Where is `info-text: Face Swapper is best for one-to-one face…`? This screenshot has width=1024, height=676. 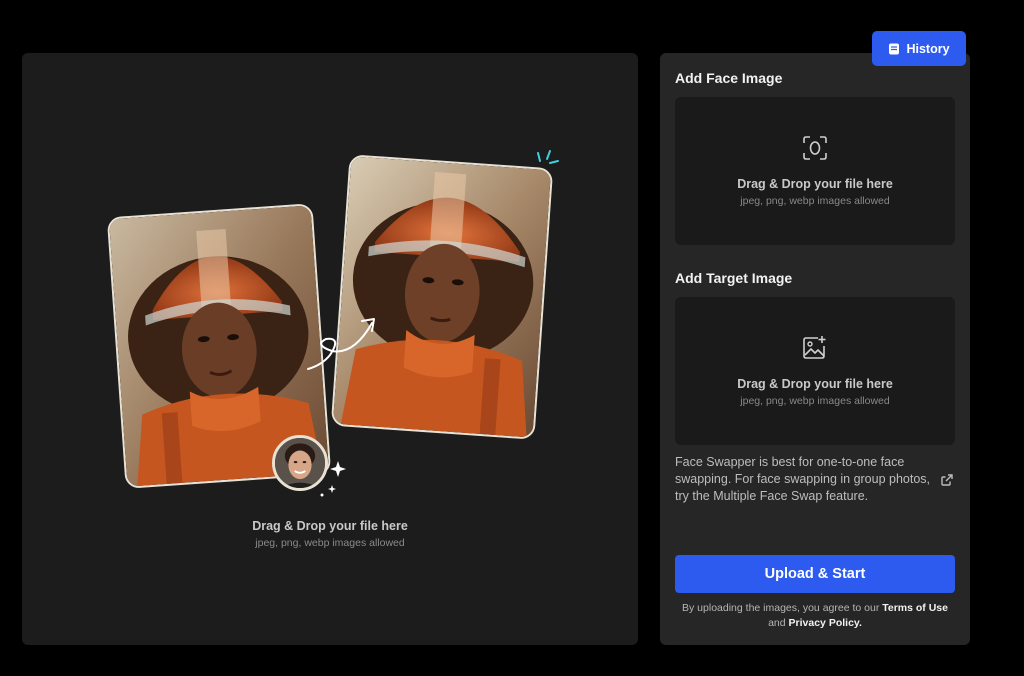
info-text: Face Swapper is best for one-to-one face… is located at coordinates (803, 479).